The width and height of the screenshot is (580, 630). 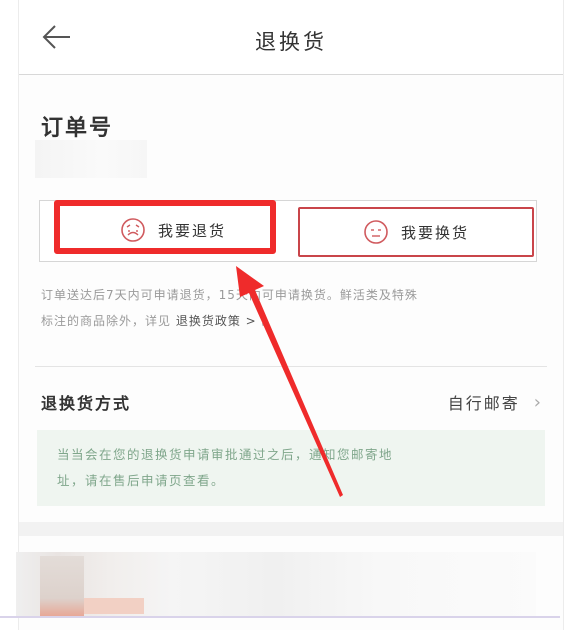 I want to click on method-info-line-2: 址，请在售后申请页查看。, so click(x=141, y=480).